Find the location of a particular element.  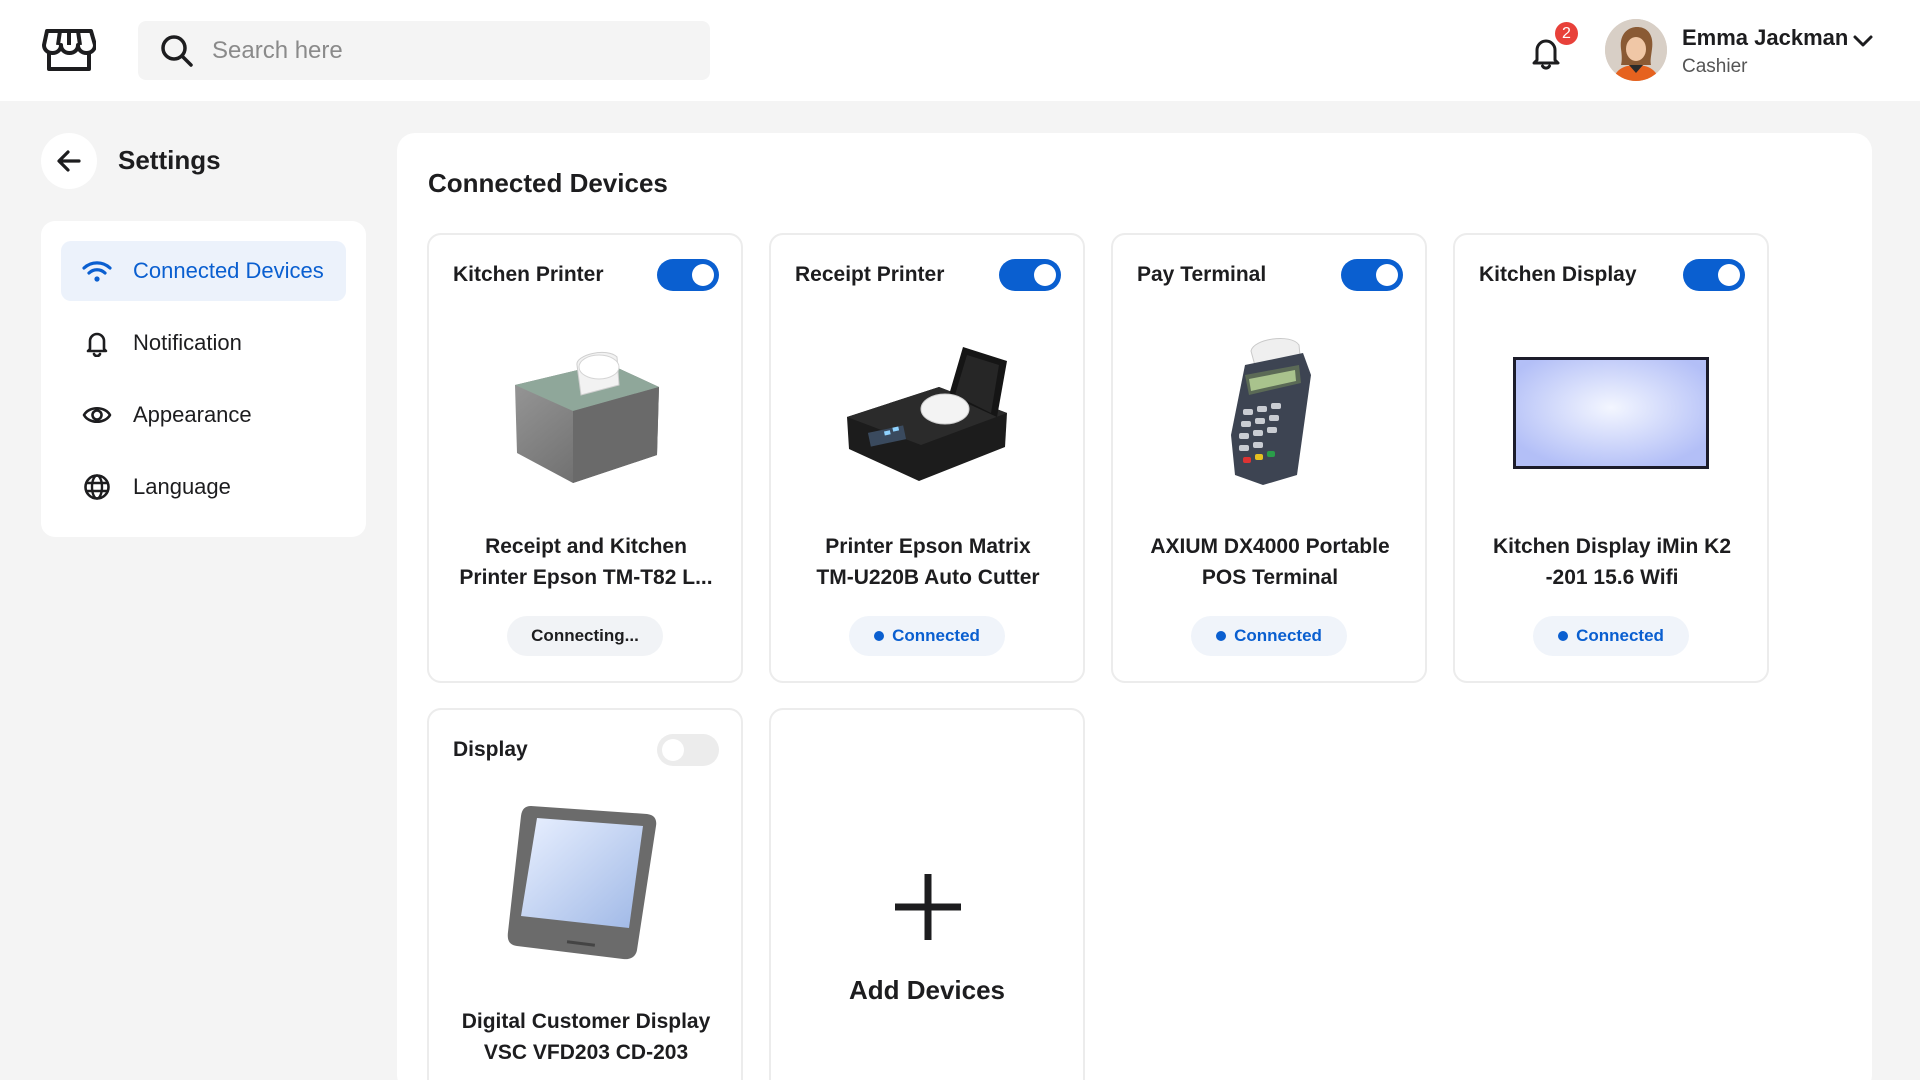

sidebar-item-label: Connected Devices is located at coordinates (228, 270).